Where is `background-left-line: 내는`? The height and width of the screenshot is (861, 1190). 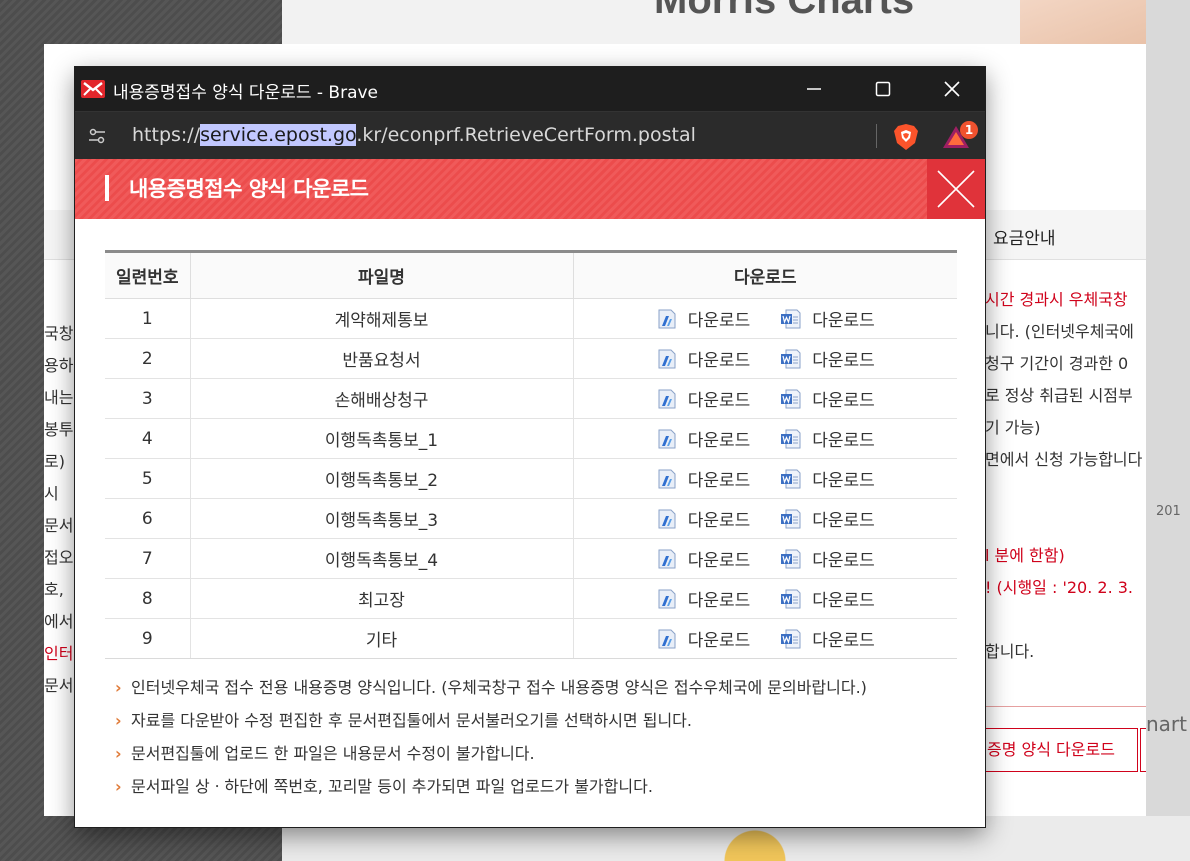 background-left-line: 내는 is located at coordinates (59, 397).